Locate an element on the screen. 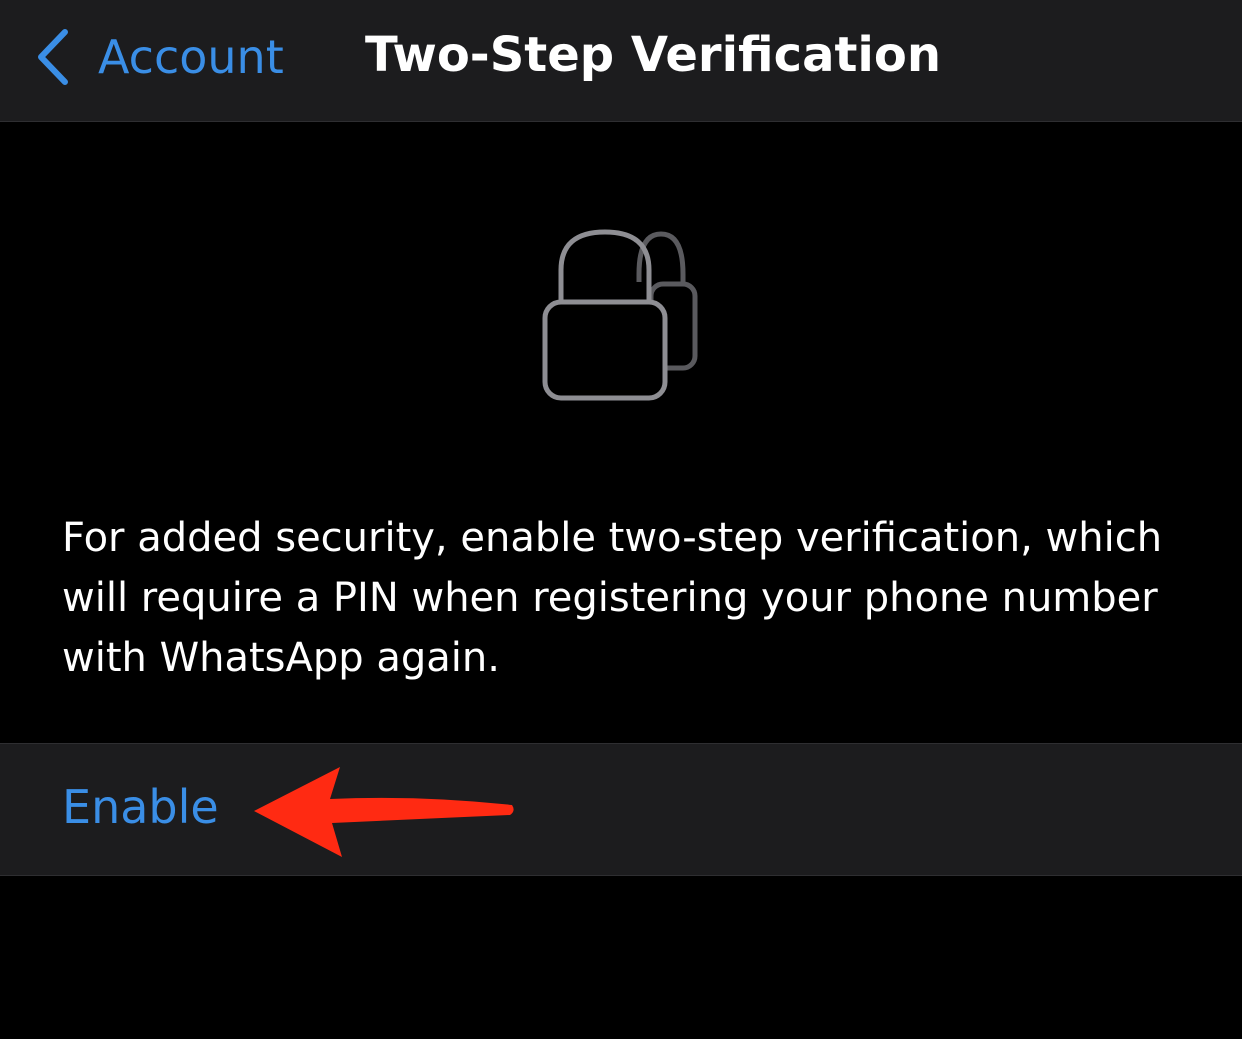  enable-button-label: Enable is located at coordinates (140, 807).